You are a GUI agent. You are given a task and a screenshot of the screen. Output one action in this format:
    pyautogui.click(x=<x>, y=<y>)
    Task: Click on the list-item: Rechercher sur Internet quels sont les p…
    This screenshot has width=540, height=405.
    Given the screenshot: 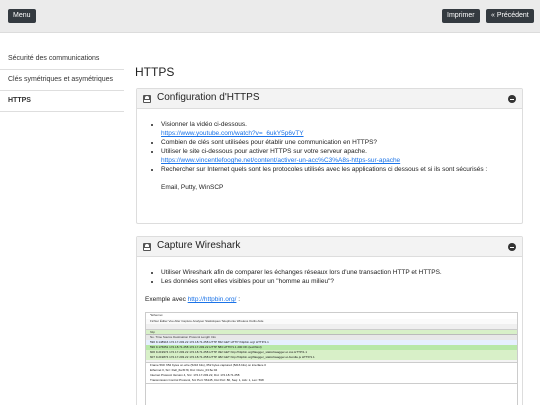 What is the action you would take?
    pyautogui.click(x=341, y=178)
    